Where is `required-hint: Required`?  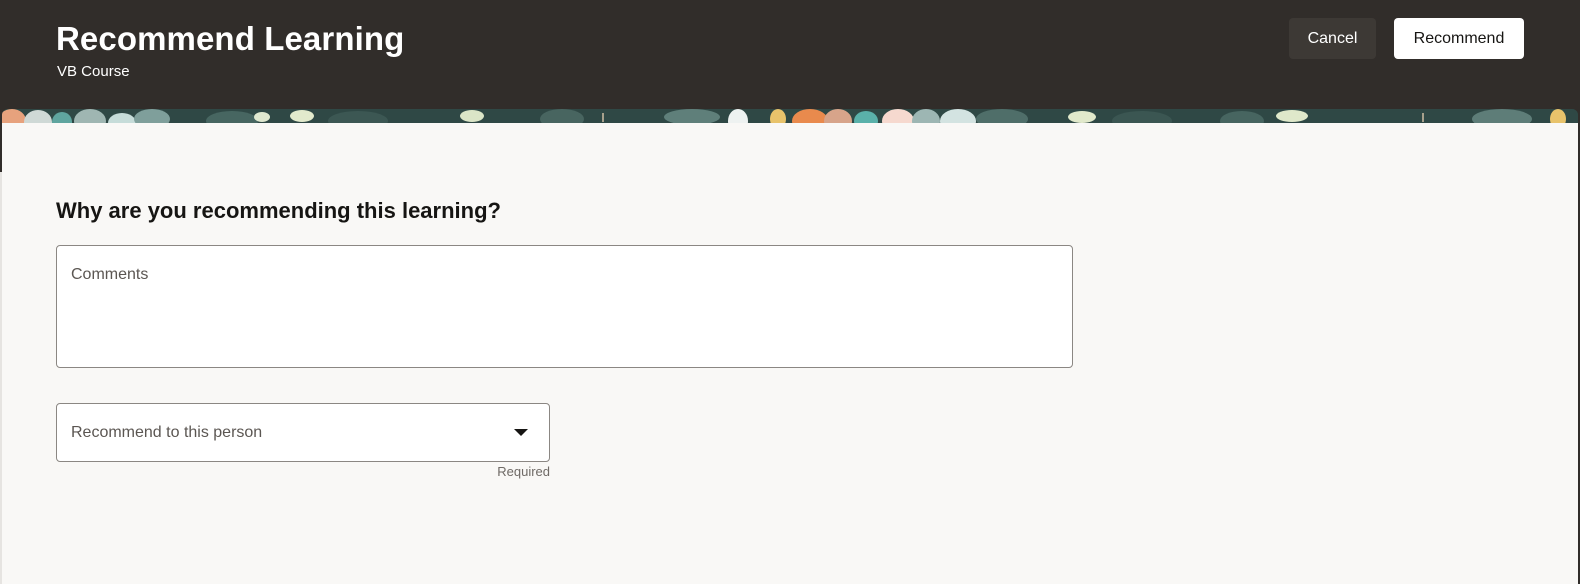
required-hint: Required is located at coordinates (523, 471).